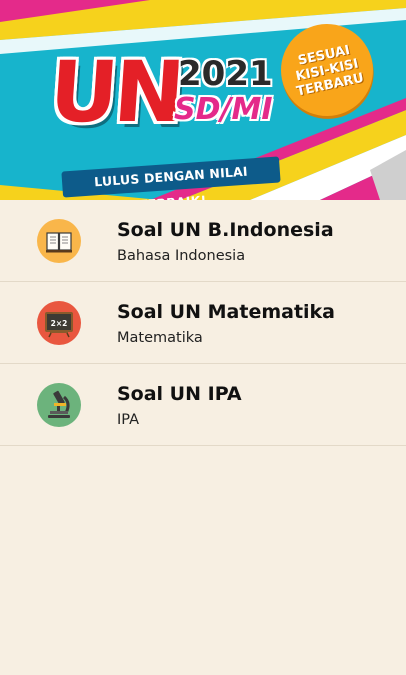 The width and height of the screenshot is (406, 675). I want to click on subject-item-ipa: Soal UN IPA IPA, so click(203, 405).